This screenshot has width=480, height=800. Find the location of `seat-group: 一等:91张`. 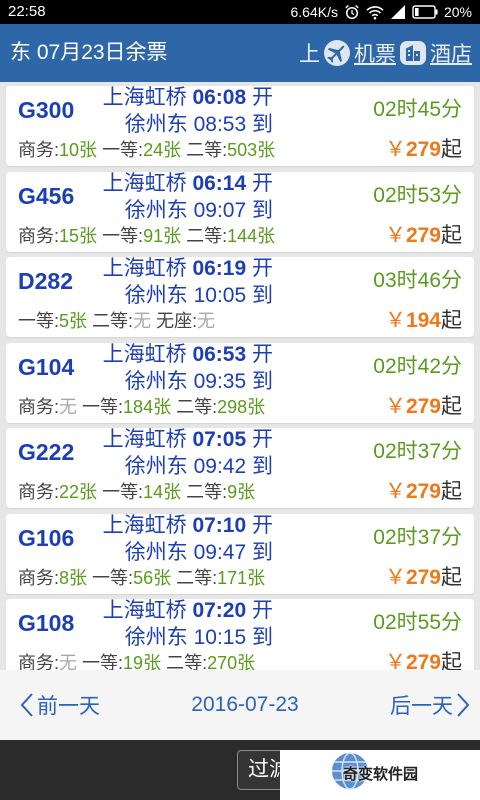

seat-group: 一等:91张 is located at coordinates (141, 236).